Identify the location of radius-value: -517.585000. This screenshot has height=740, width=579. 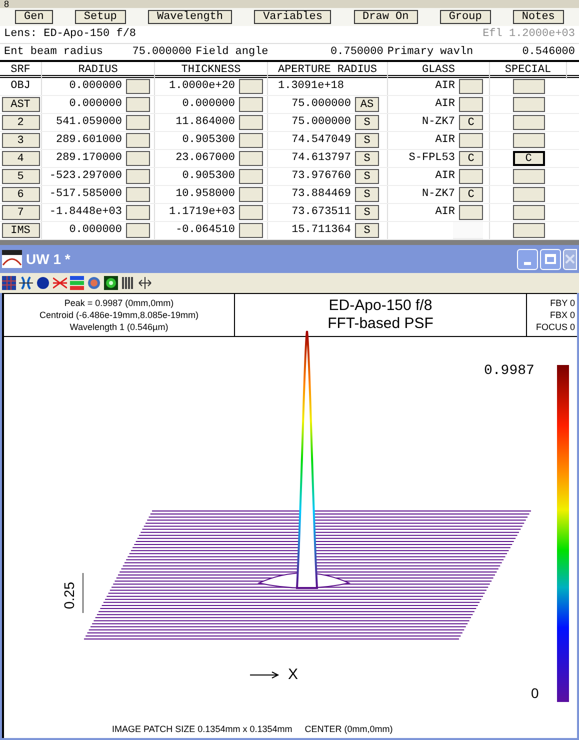
(85, 194).